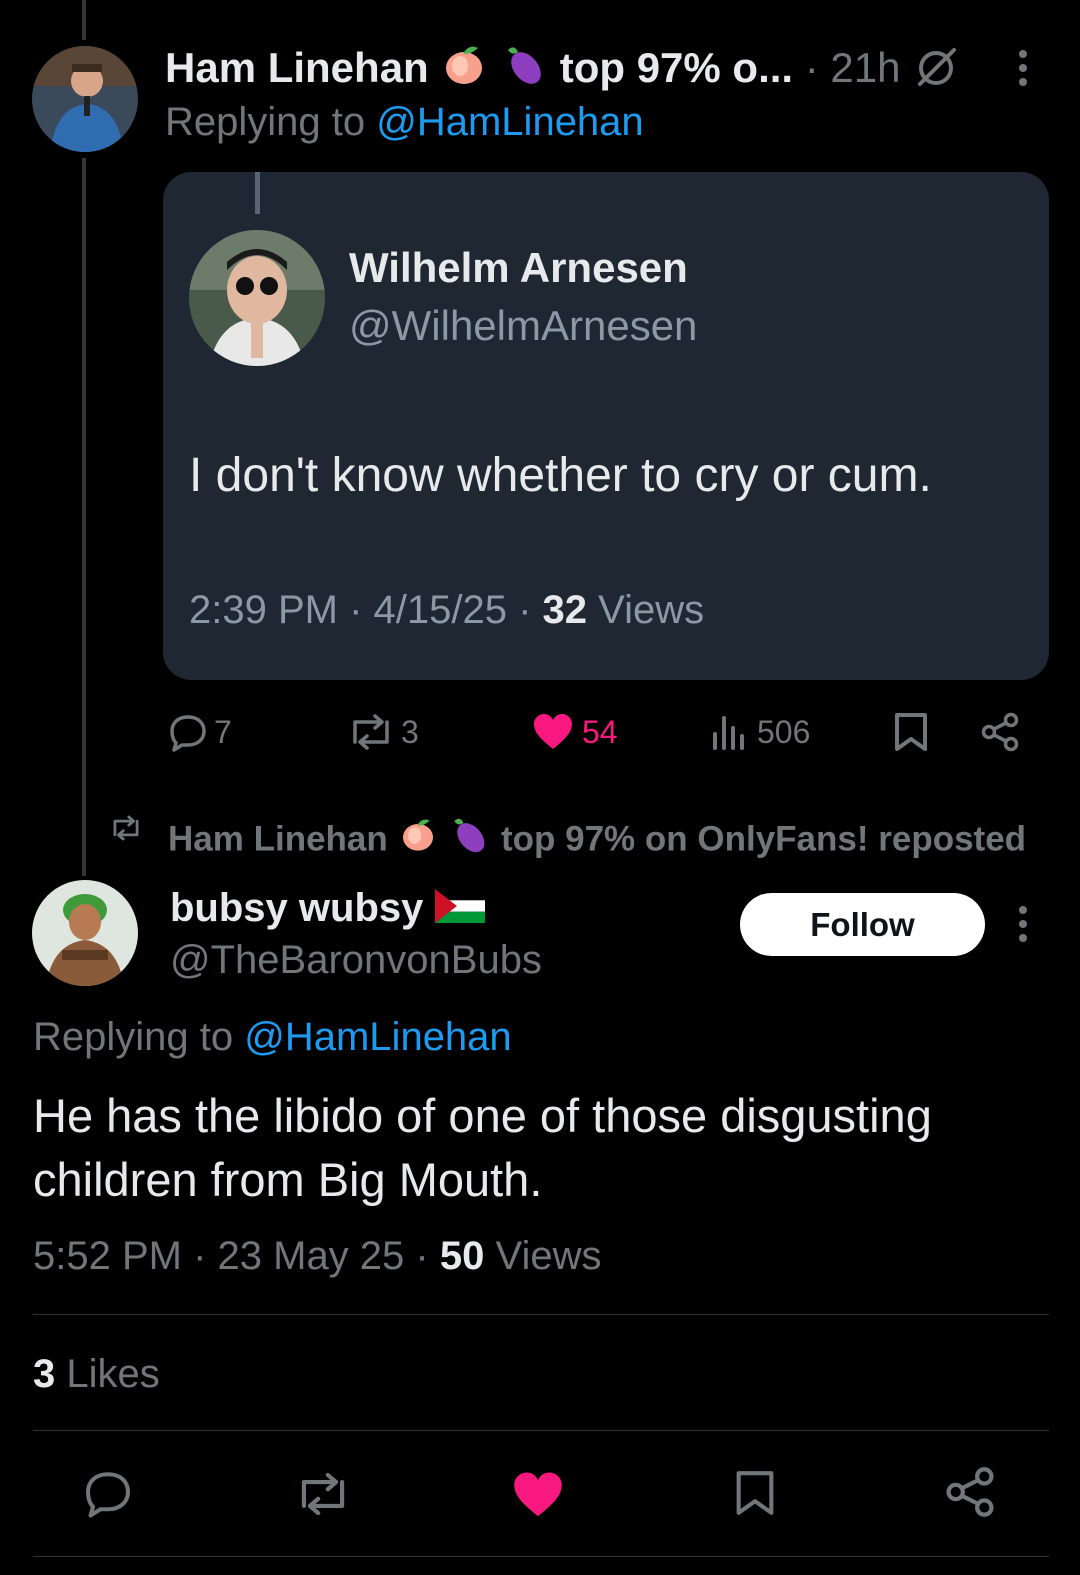 This screenshot has height=1575, width=1080. I want to click on replying-to: Replying to @HamLinehan, so click(404, 122).